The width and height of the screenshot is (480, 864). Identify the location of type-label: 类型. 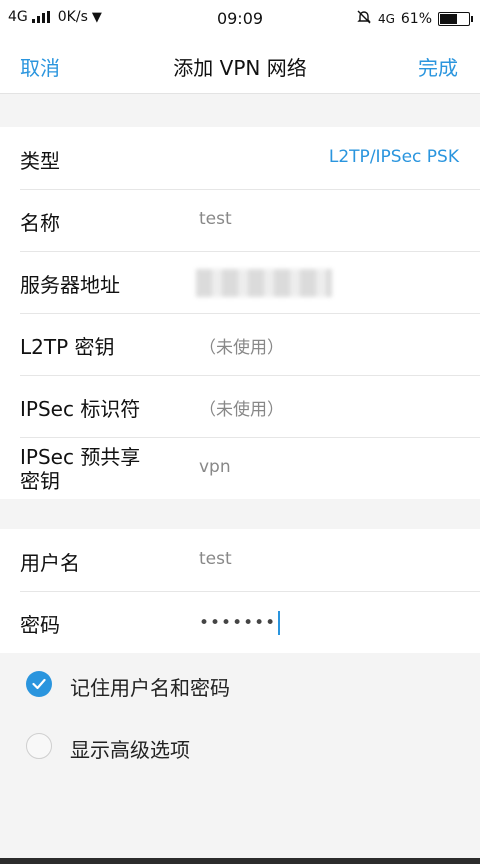
(40, 161).